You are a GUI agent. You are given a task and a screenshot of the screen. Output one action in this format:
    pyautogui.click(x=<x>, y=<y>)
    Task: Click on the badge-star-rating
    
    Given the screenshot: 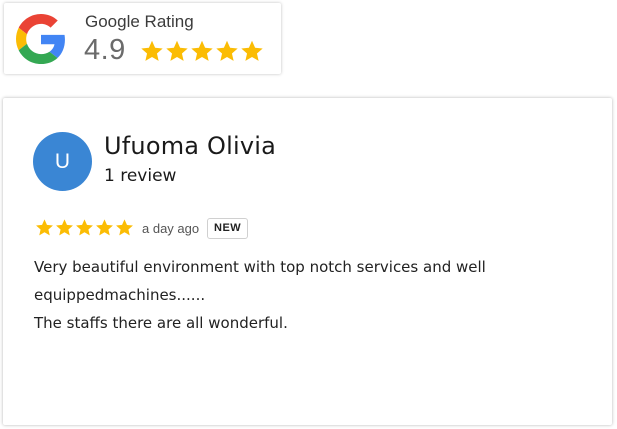 What is the action you would take?
    pyautogui.click(x=202, y=52)
    